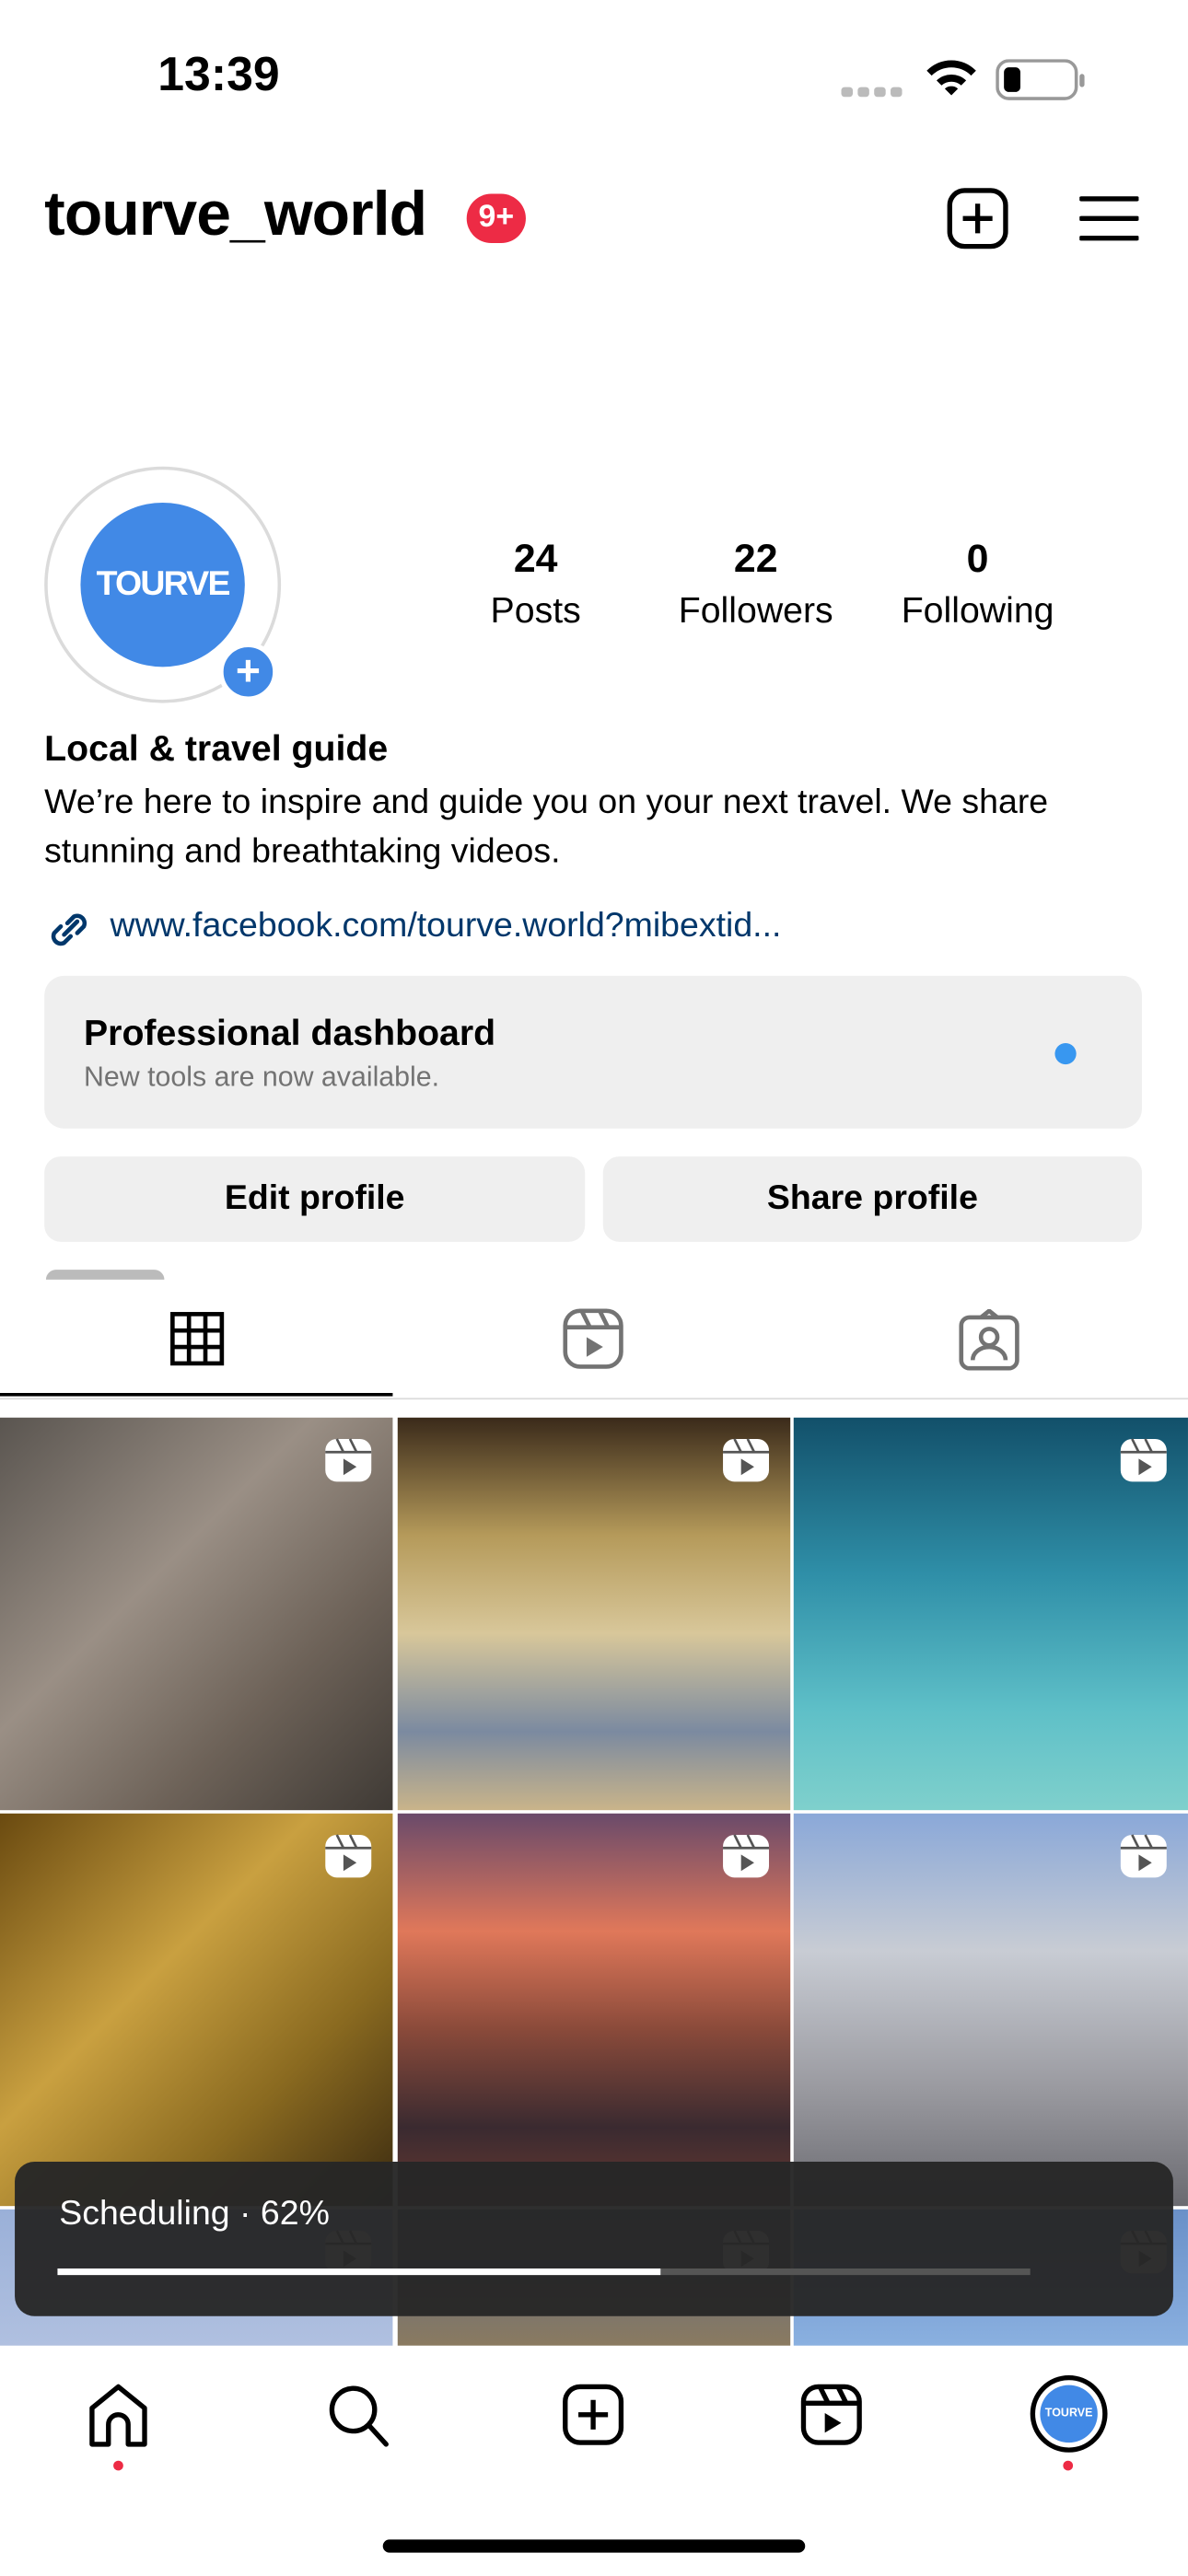 The width and height of the screenshot is (1188, 2576). I want to click on profile-category: Local & travel guide, so click(216, 748).